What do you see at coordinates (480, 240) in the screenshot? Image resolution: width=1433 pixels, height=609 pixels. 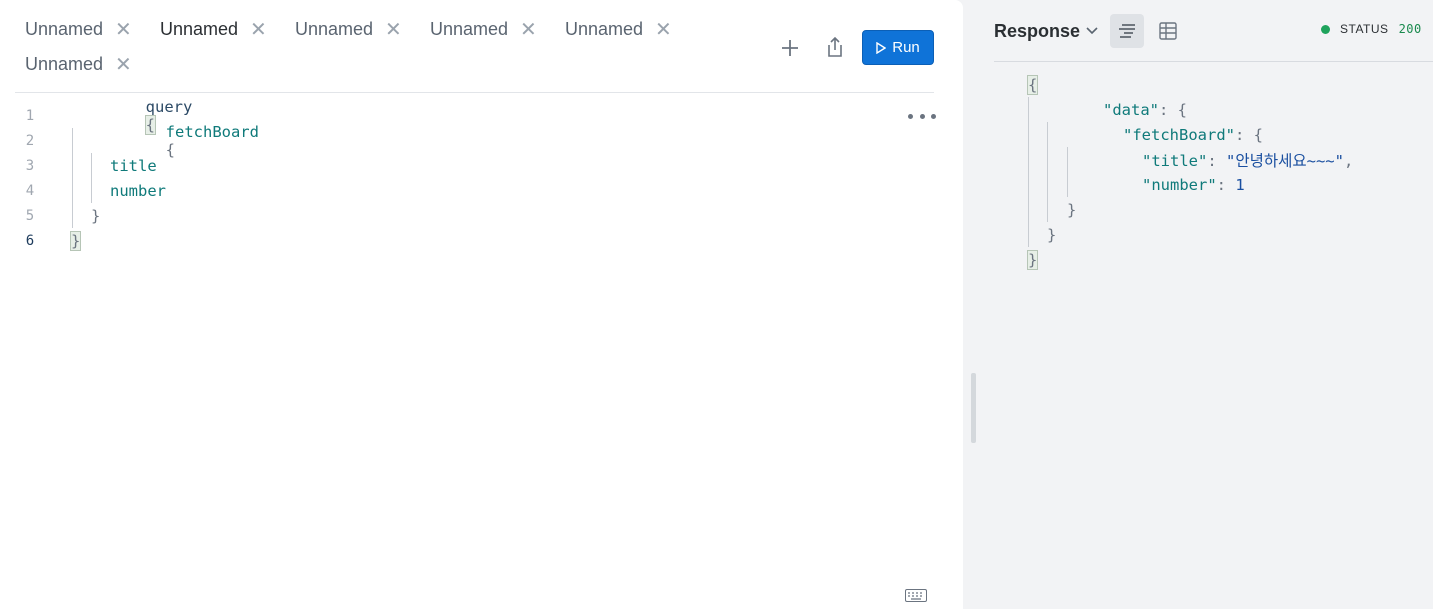 I see `code-line: 6 }` at bounding box center [480, 240].